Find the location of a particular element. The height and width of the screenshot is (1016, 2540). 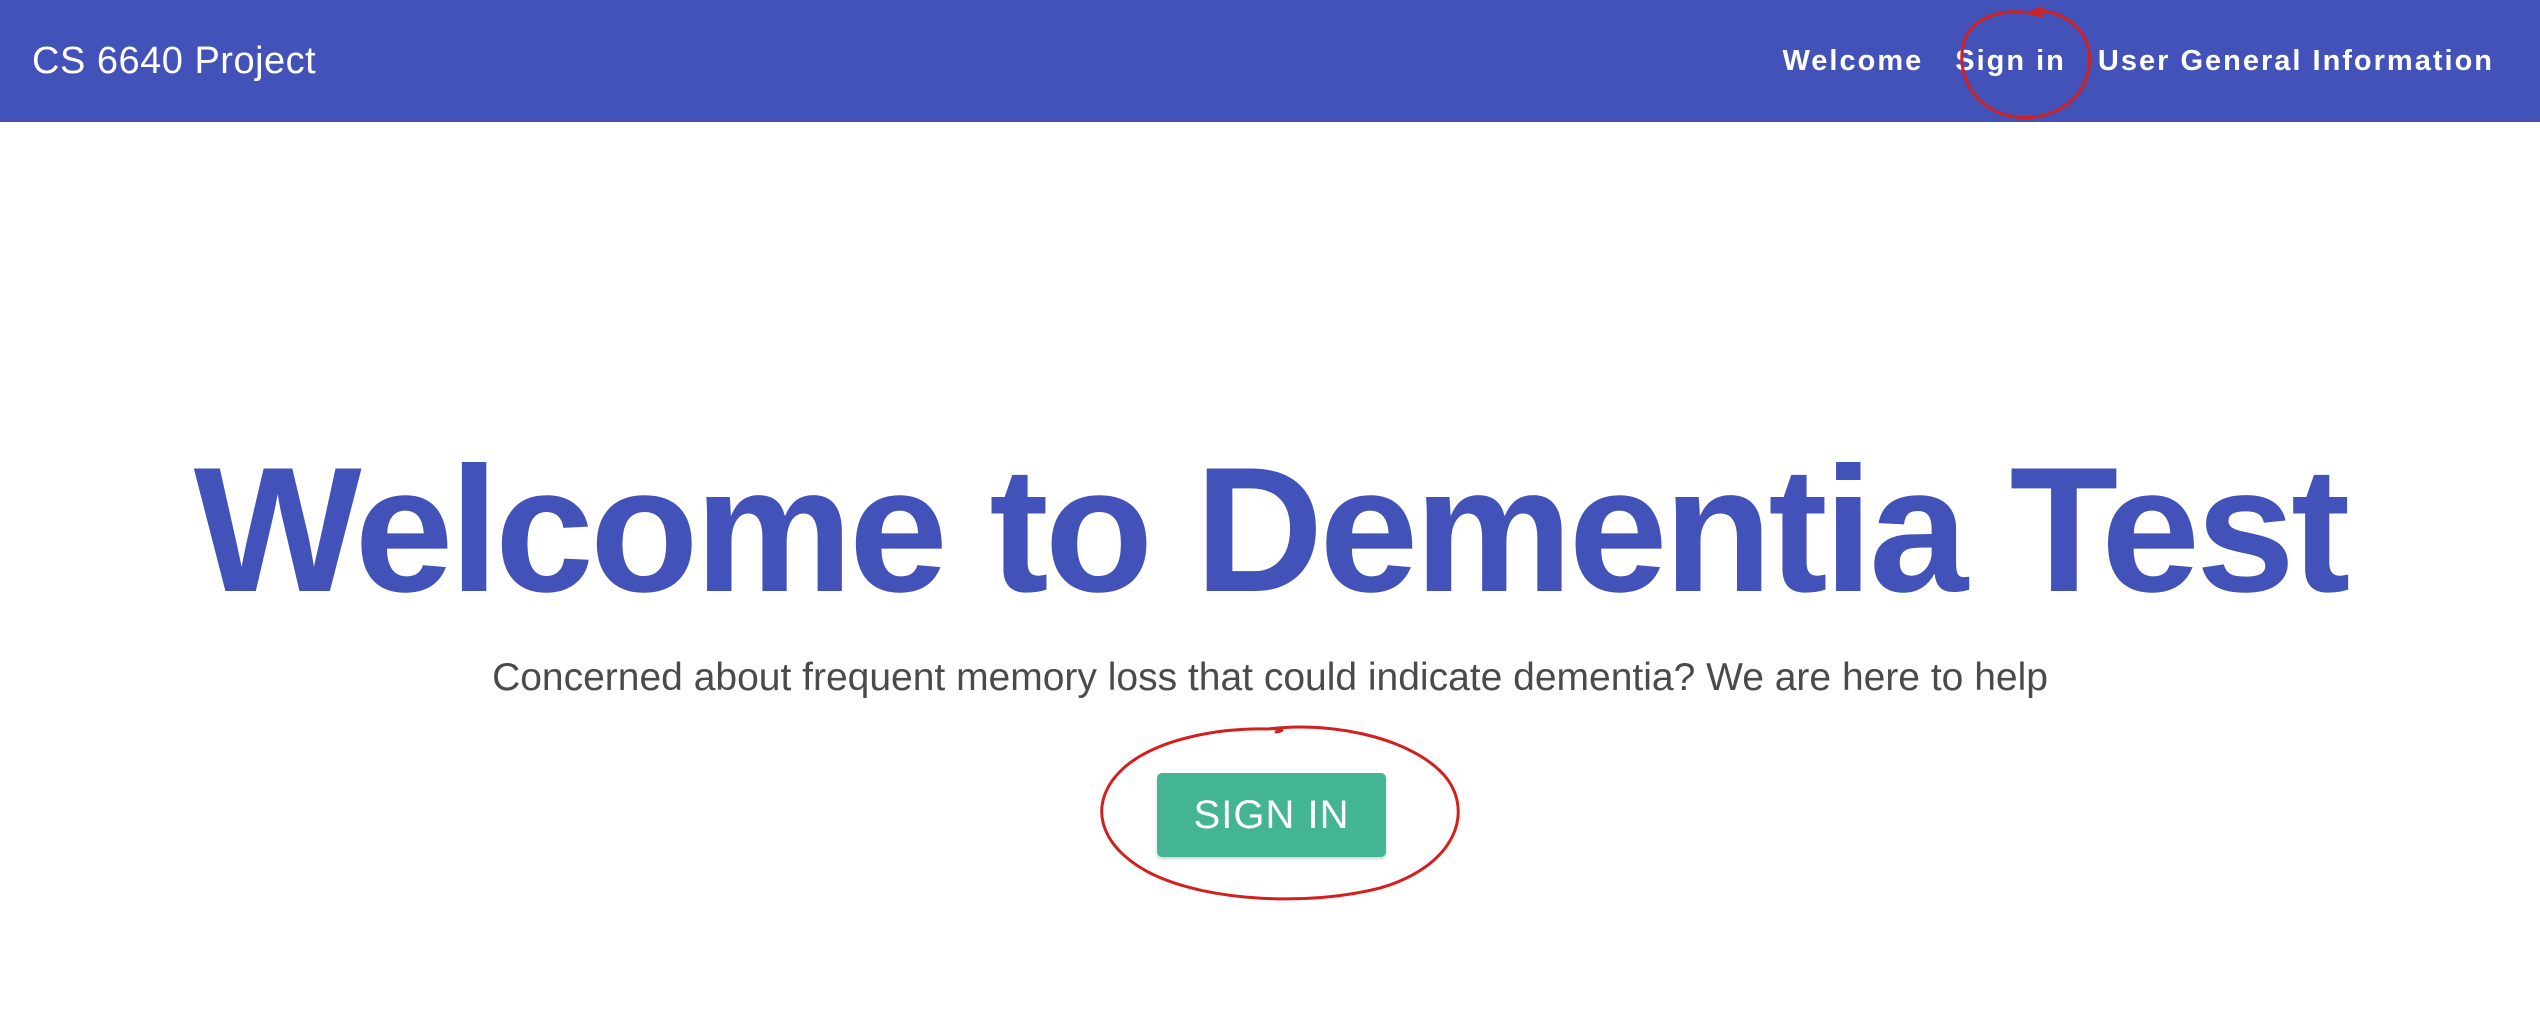

brand-link: CS 6640 Project is located at coordinates (174, 61).